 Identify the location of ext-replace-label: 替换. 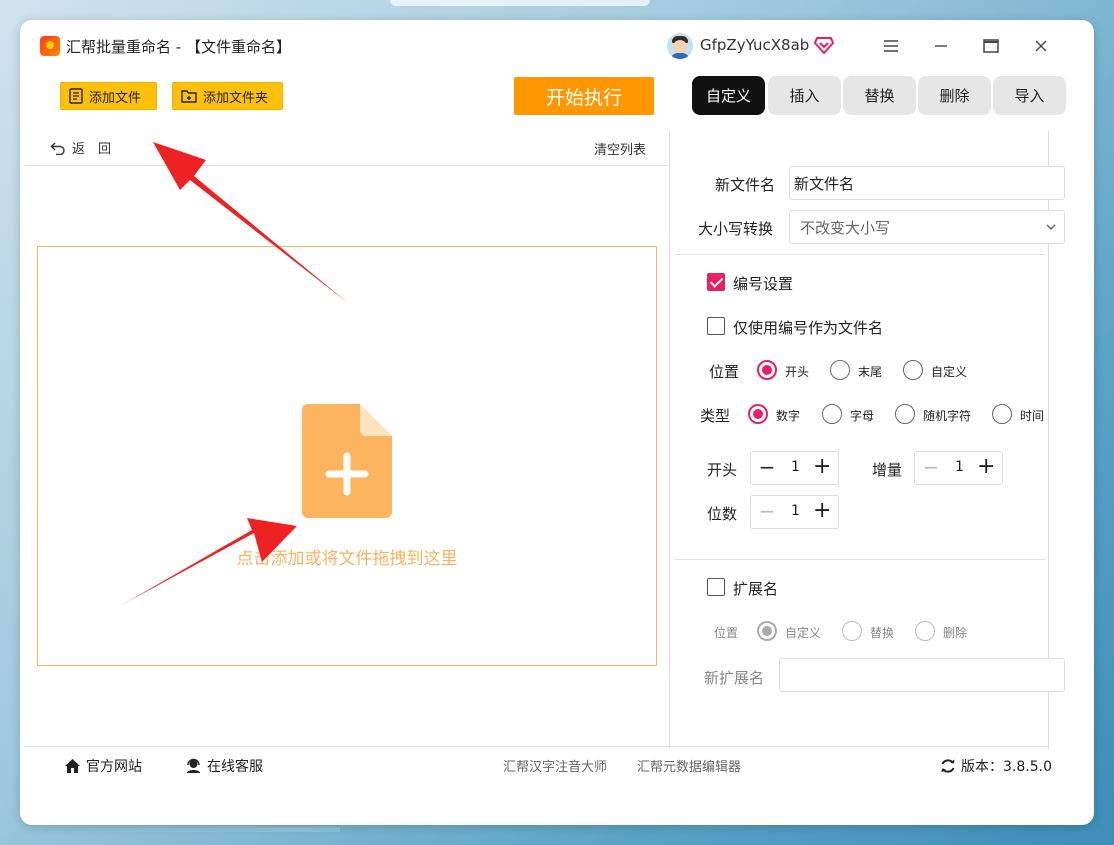
(882, 633).